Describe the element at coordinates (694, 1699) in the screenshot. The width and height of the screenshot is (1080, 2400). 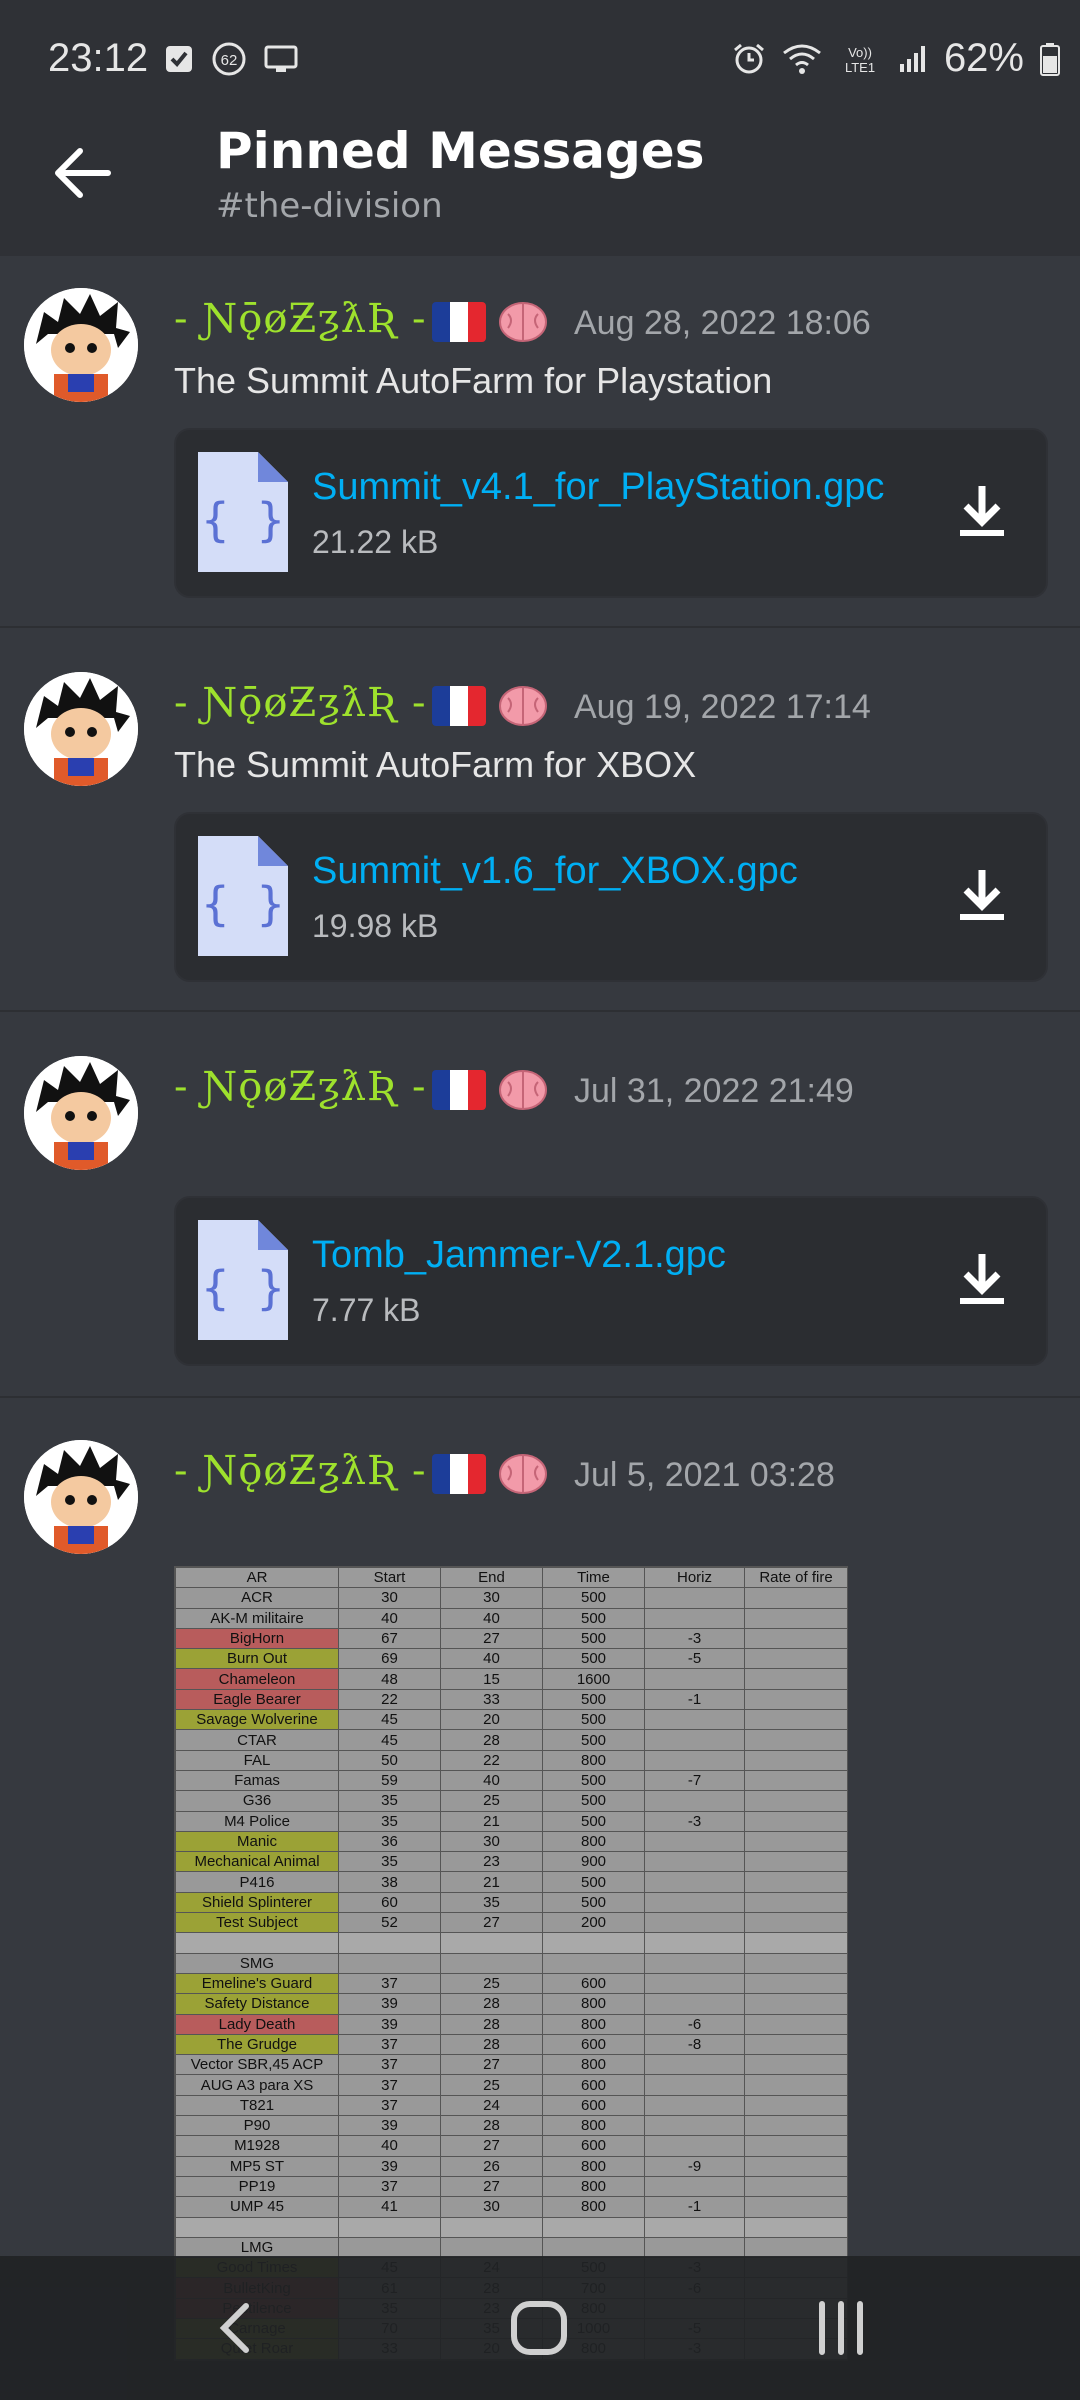
I see `table-cell: -1` at that location.